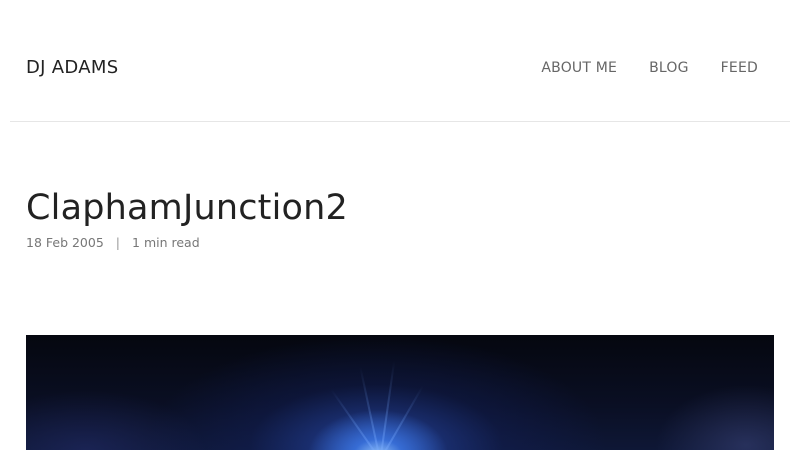  What do you see at coordinates (669, 68) in the screenshot?
I see `nav-link-blog: BLOG` at bounding box center [669, 68].